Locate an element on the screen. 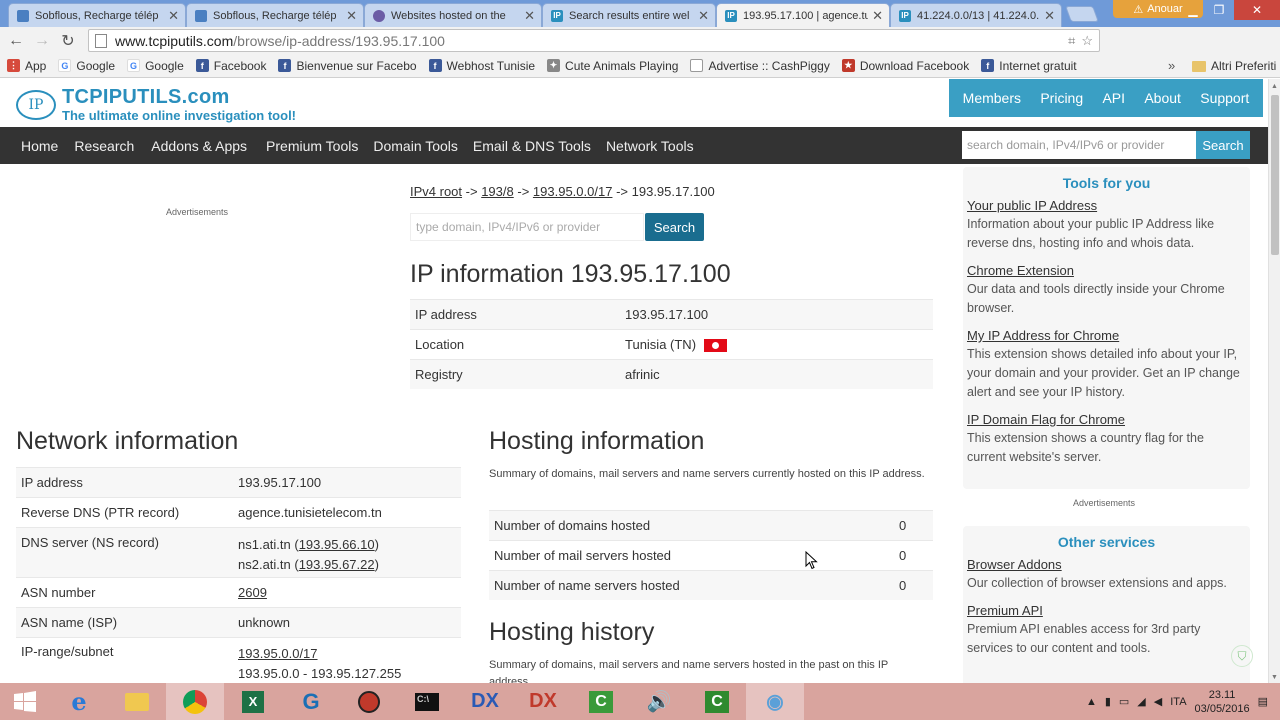 Image resolution: width=1280 pixels, height=720 pixels. menu-premium-tools: Premium Tools is located at coordinates (312, 146).